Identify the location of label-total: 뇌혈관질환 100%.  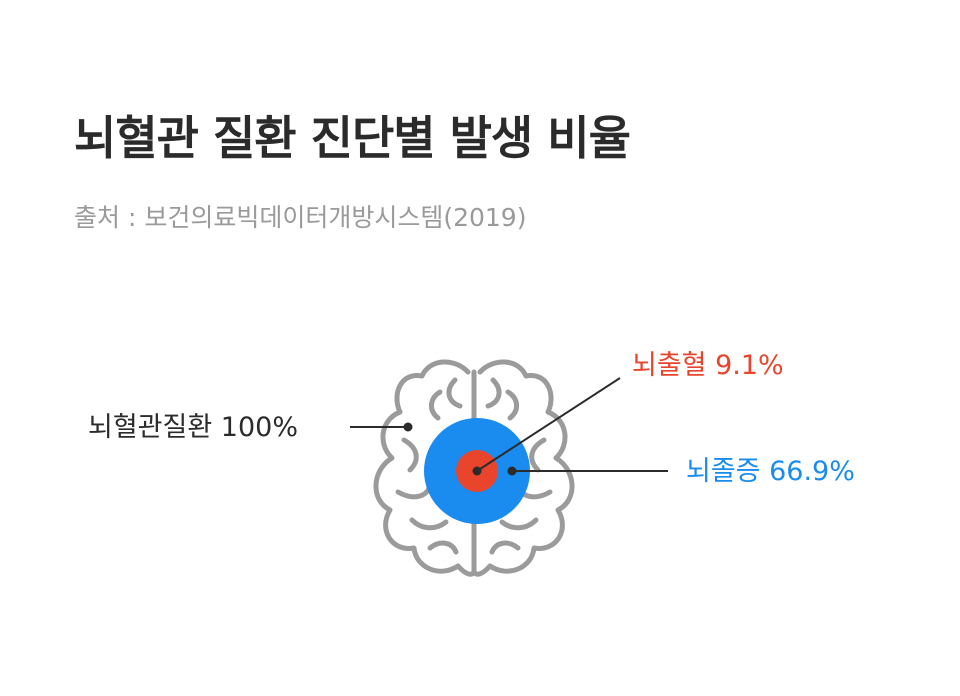
(193, 427).